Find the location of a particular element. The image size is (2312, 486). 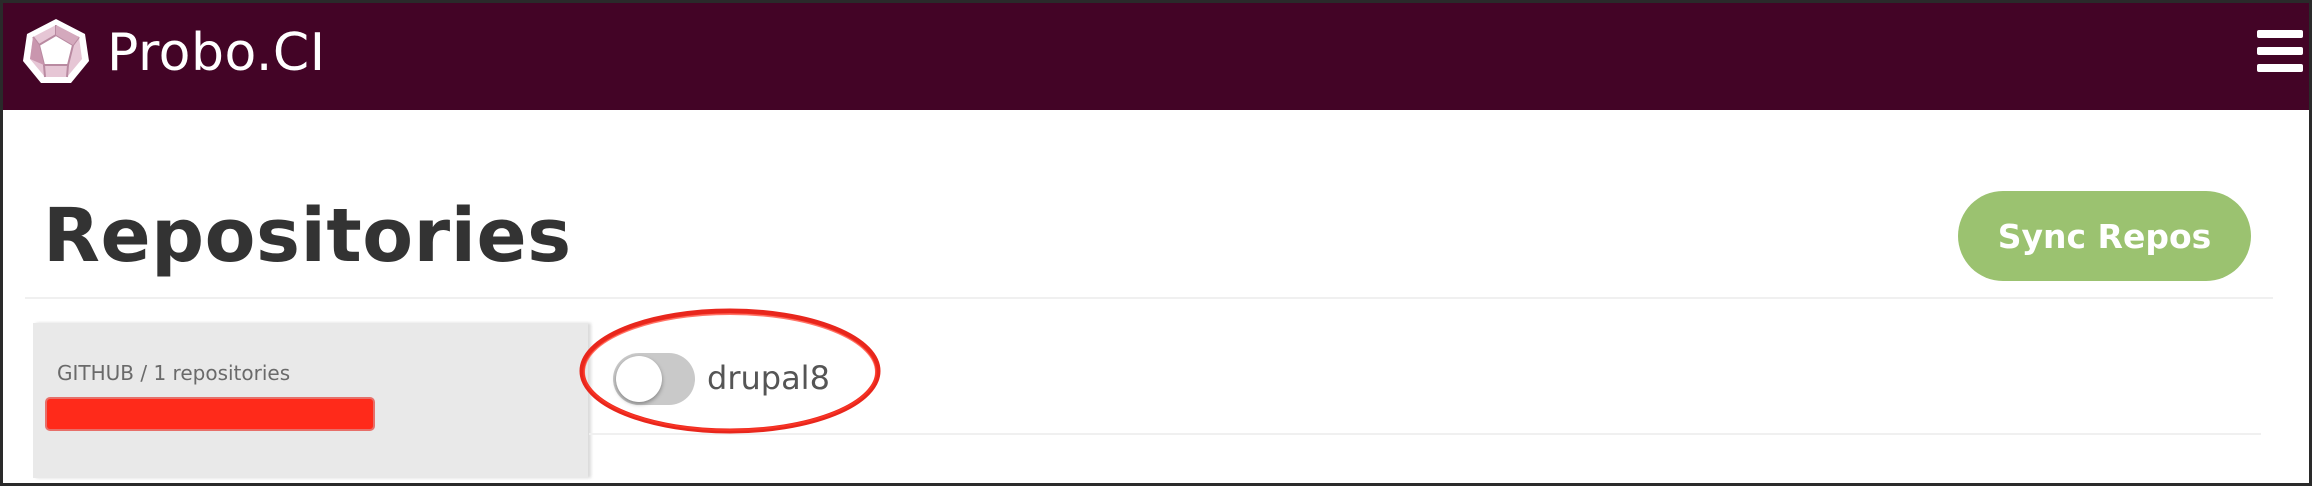

repo-name: drupal8 is located at coordinates (768, 378).